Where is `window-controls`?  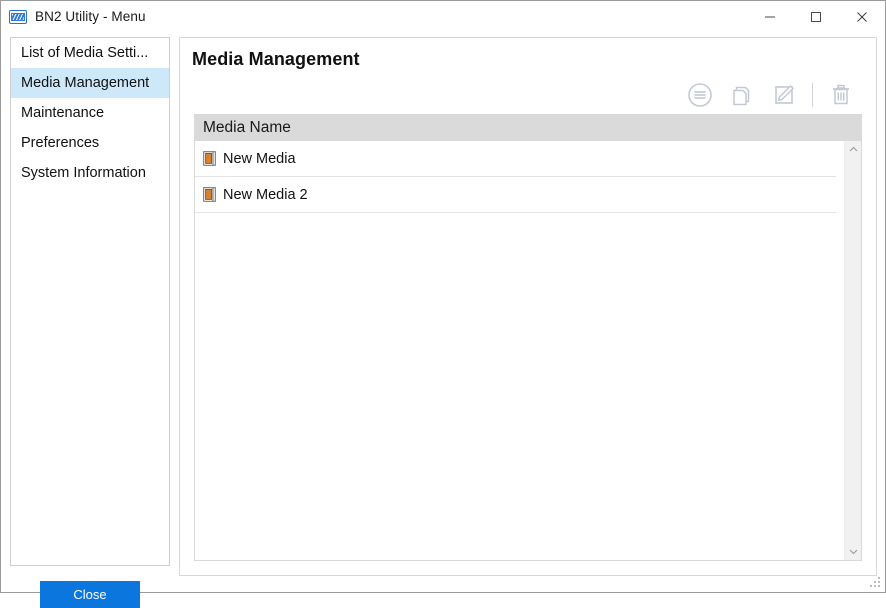 window-controls is located at coordinates (816, 16).